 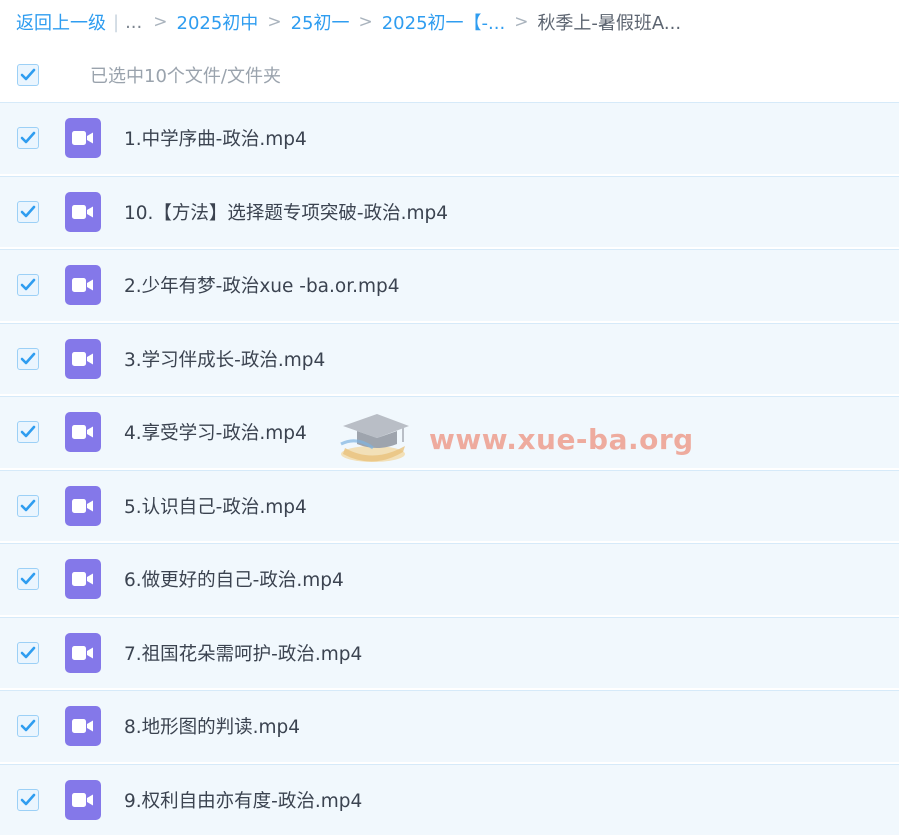 What do you see at coordinates (449, 138) in the screenshot?
I see `file-row: 1.中学序曲-政治.mp4` at bounding box center [449, 138].